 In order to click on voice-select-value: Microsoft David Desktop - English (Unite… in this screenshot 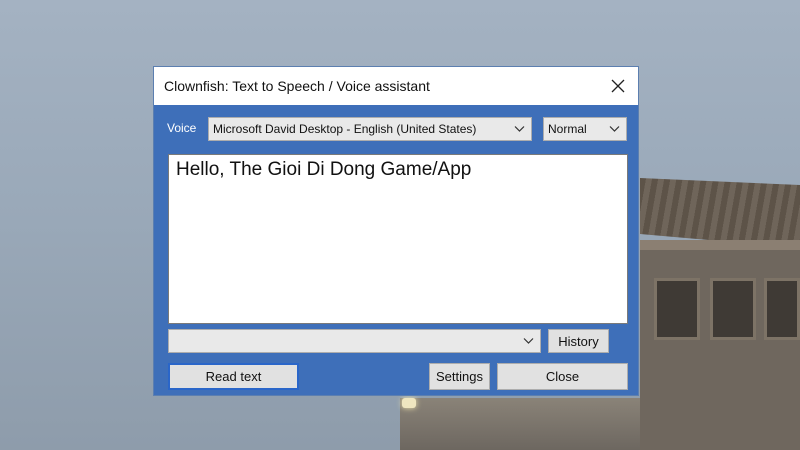, I will do `click(345, 129)`.